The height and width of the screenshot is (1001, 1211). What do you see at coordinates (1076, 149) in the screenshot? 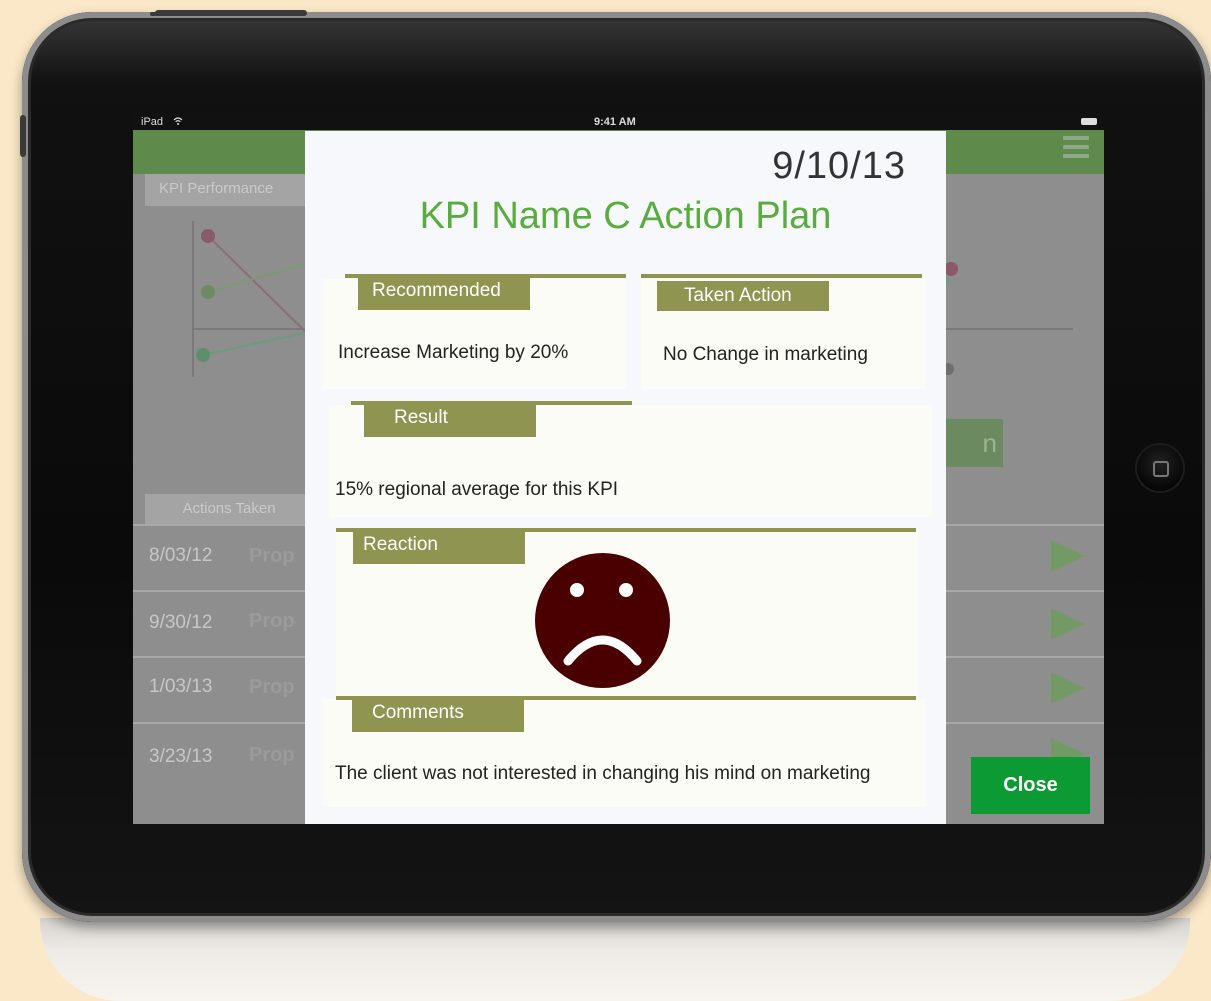
I see `menu-icon` at bounding box center [1076, 149].